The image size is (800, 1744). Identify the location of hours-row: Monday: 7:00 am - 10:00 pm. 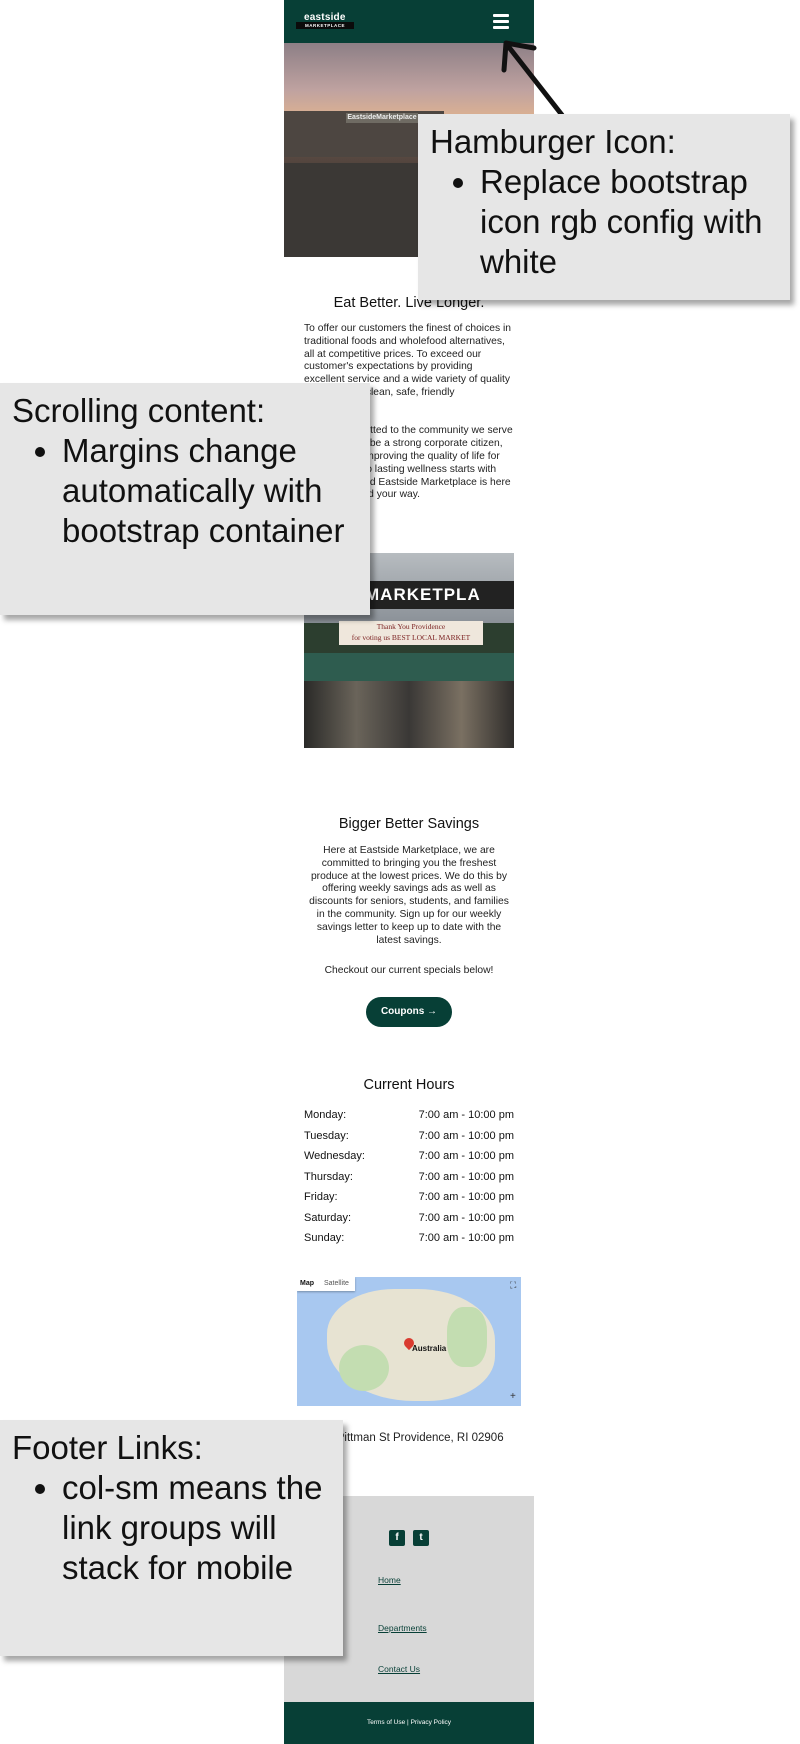
(409, 1119).